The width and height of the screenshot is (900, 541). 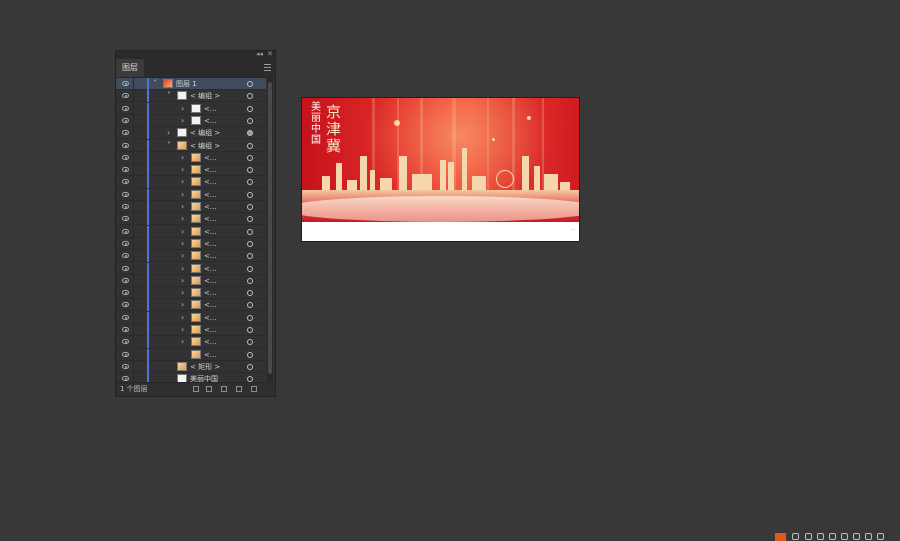 I want to click on layer-name: < 编组 >, so click(x=205, y=146).